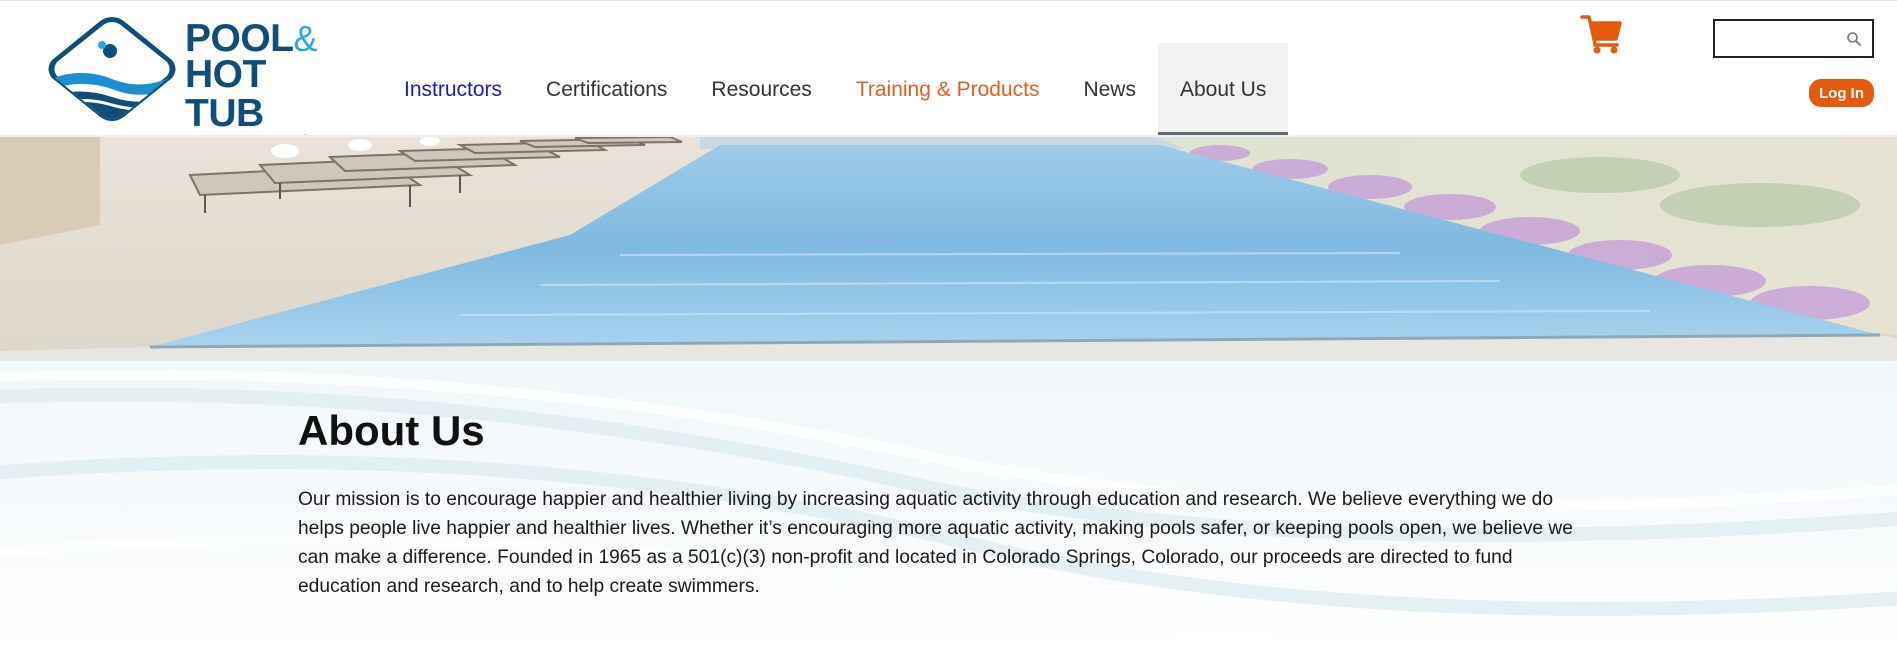 The height and width of the screenshot is (654, 1897). I want to click on shopping-cart-icon, so click(1601, 34).